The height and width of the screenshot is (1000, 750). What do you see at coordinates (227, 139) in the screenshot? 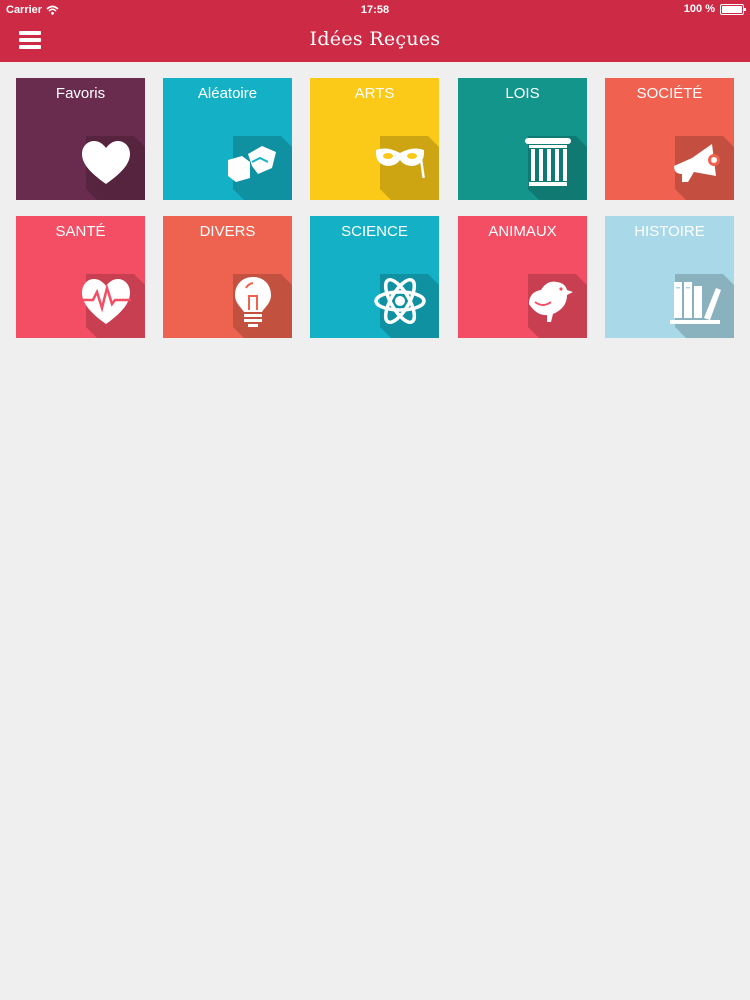
I see `category-tile-2: Aléatoire` at bounding box center [227, 139].